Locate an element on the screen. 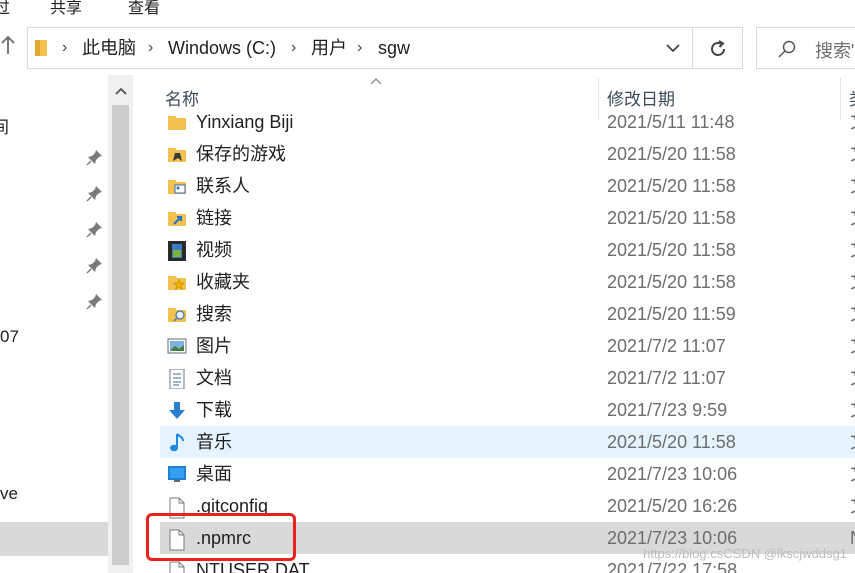 This screenshot has height=573, width=855. ribbon-tab-partial: 过 is located at coordinates (5, 9).